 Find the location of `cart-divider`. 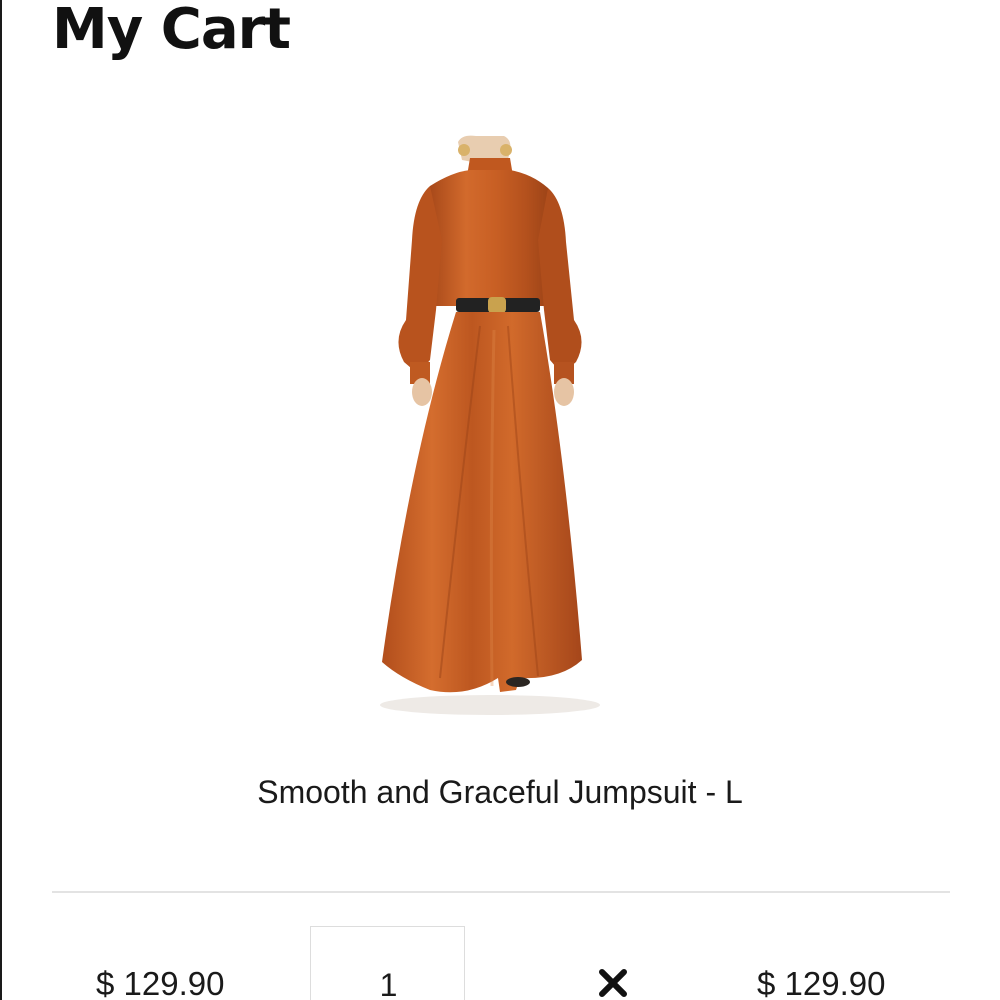

cart-divider is located at coordinates (501, 892).